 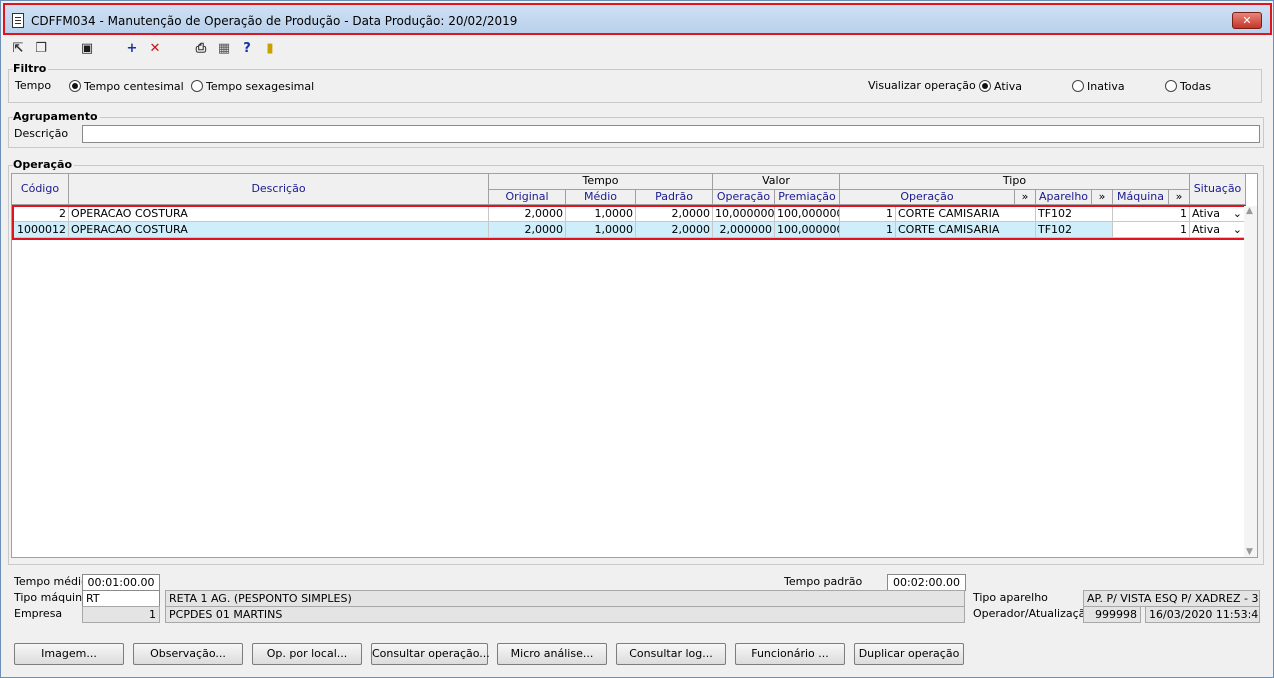 What do you see at coordinates (75, 86) in the screenshot?
I see `tempo-centesimal-radio` at bounding box center [75, 86].